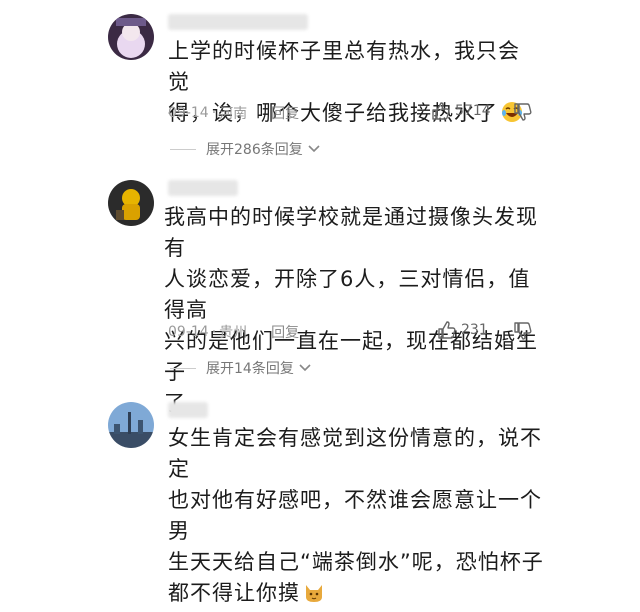  I want to click on expand-replies: 展开14条回复, so click(241, 368).